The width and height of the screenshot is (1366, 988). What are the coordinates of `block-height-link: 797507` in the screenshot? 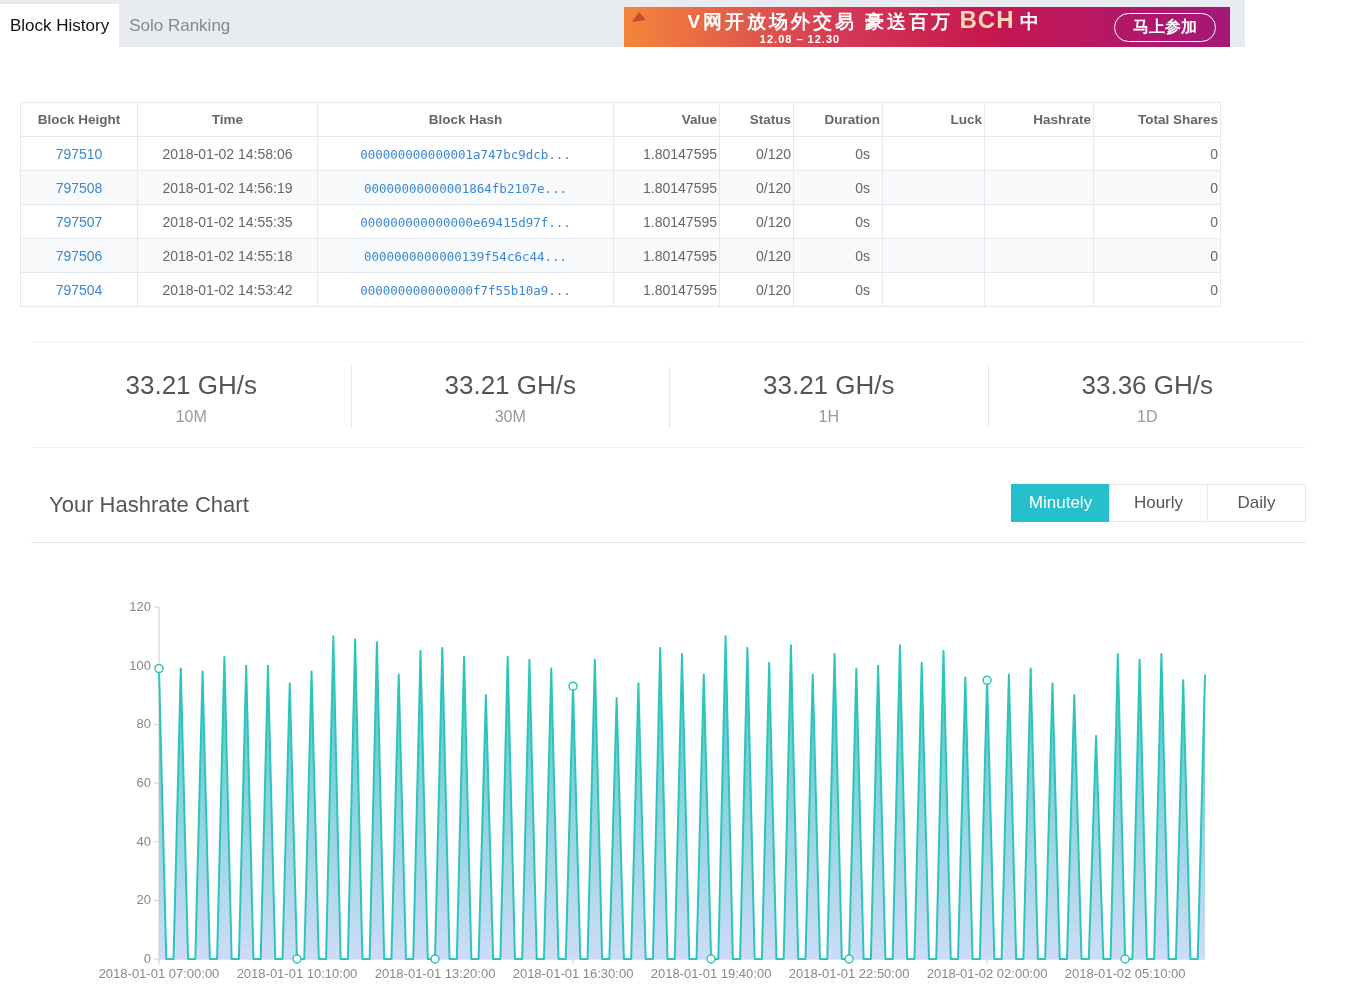 It's located at (79, 221).